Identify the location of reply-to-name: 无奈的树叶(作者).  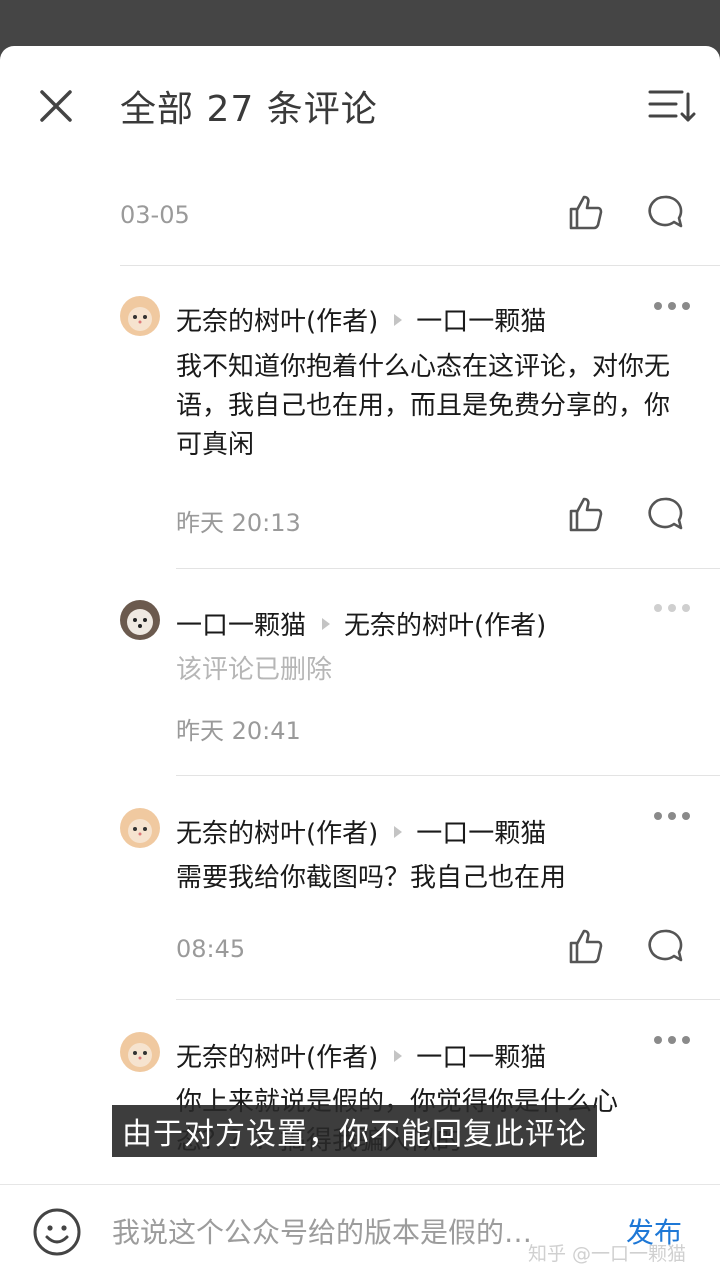
(445, 623).